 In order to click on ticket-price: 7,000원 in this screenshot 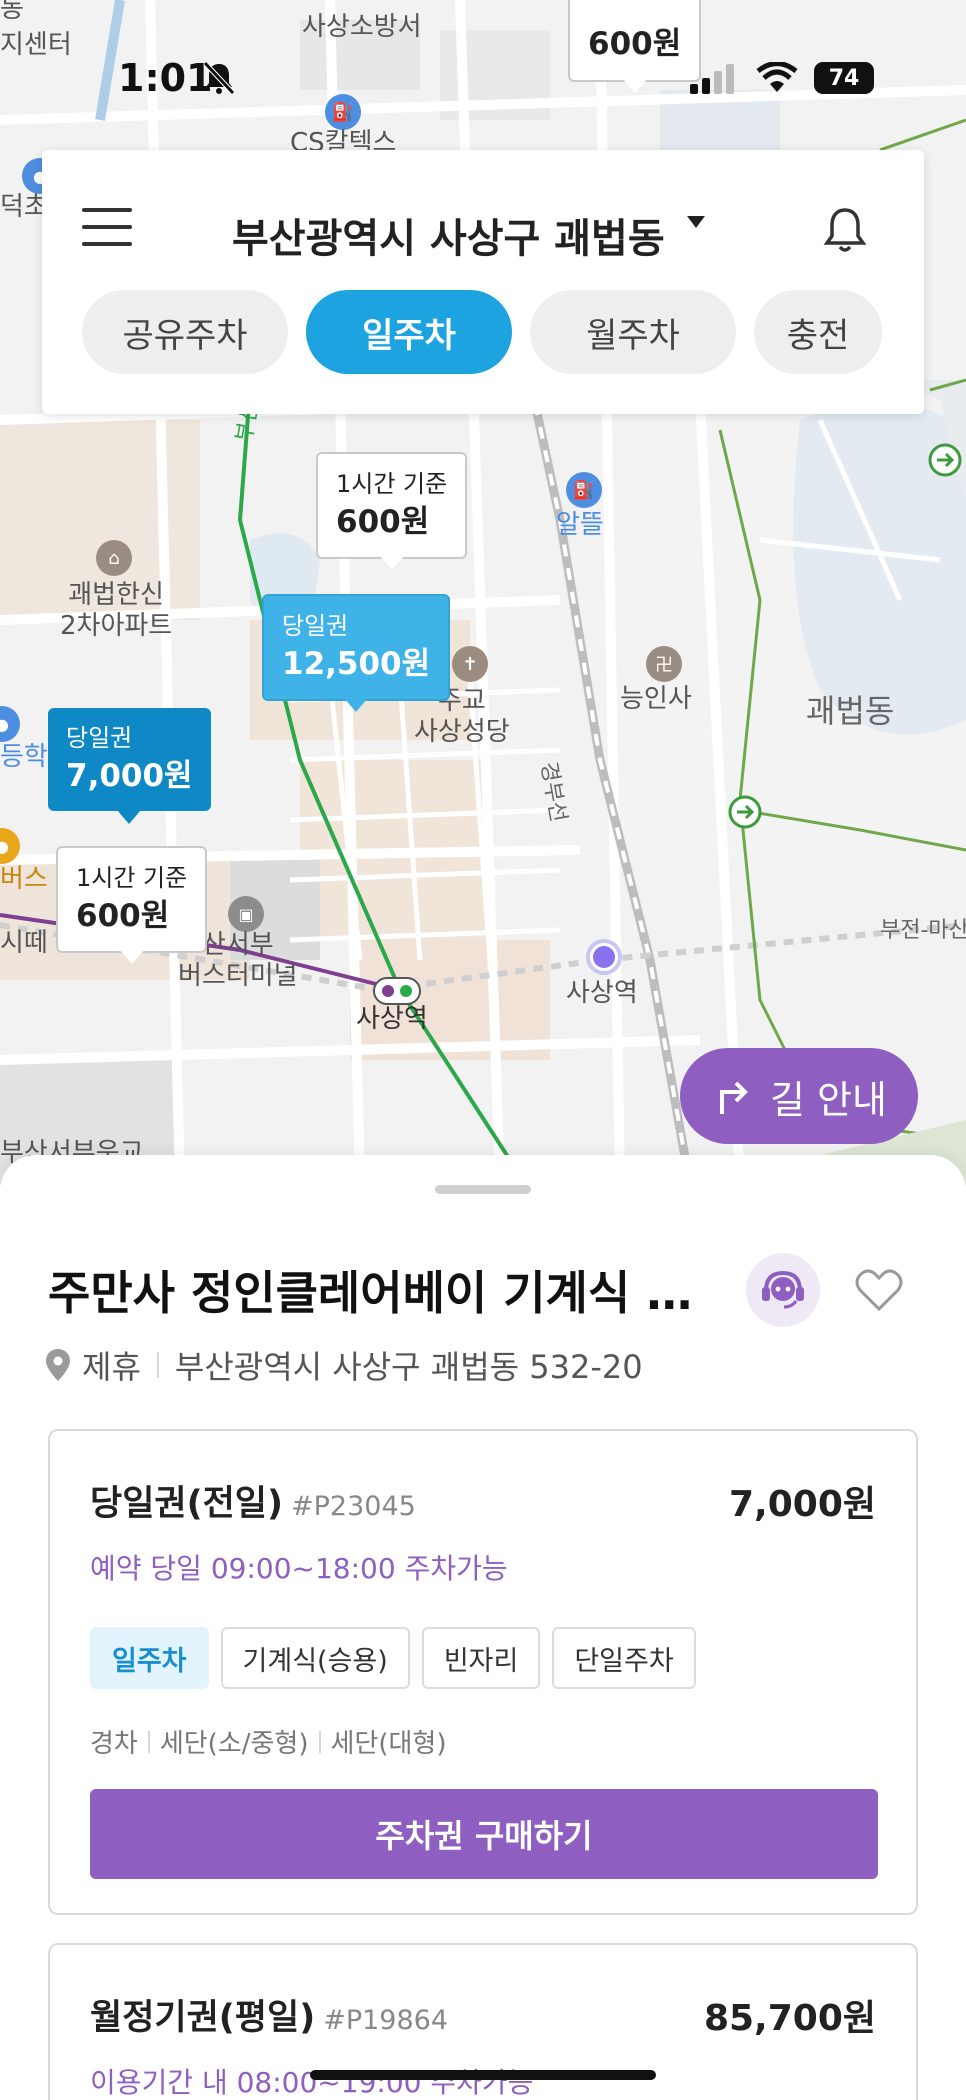, I will do `click(802, 1504)`.